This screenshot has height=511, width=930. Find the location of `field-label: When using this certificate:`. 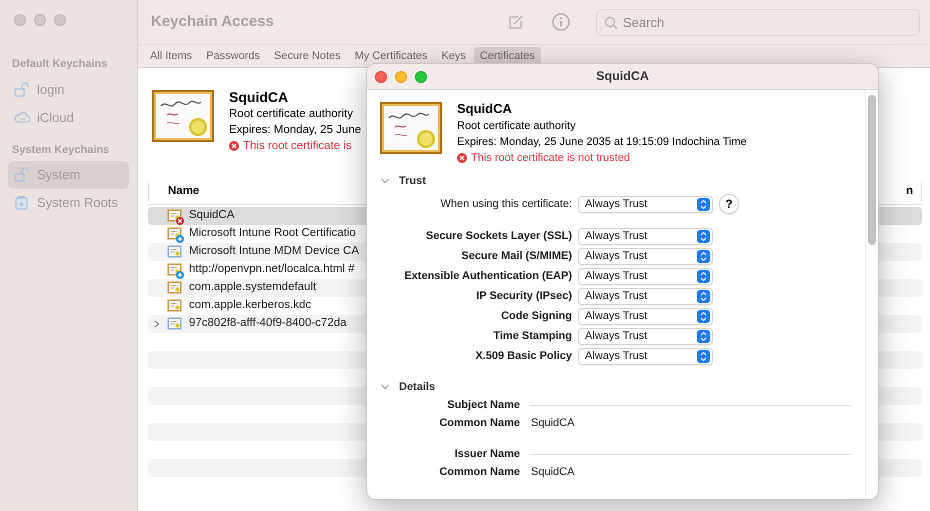

field-label: When using this certificate: is located at coordinates (506, 204).